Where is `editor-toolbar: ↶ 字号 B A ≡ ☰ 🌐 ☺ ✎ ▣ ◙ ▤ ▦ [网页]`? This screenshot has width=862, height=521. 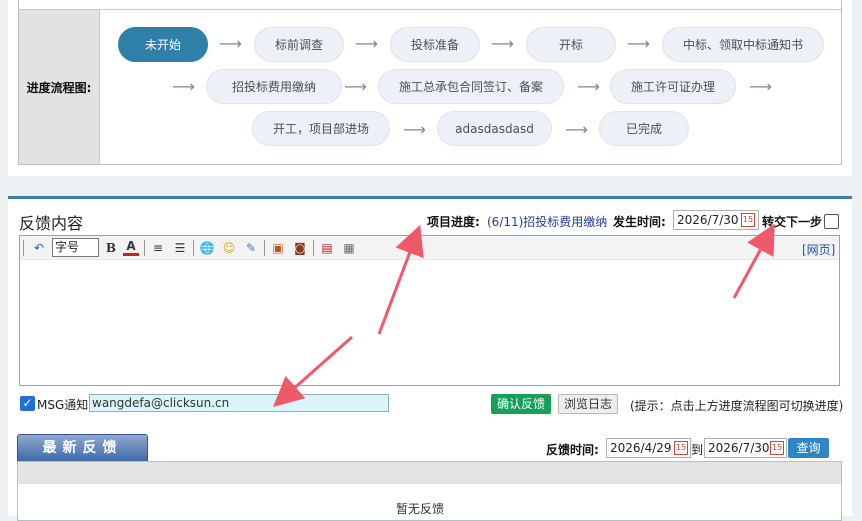 editor-toolbar: ↶ 字号 B A ≡ ☰ 🌐 ☺ ✎ ▣ ◙ ▤ ▦ [网页] is located at coordinates (429, 248).